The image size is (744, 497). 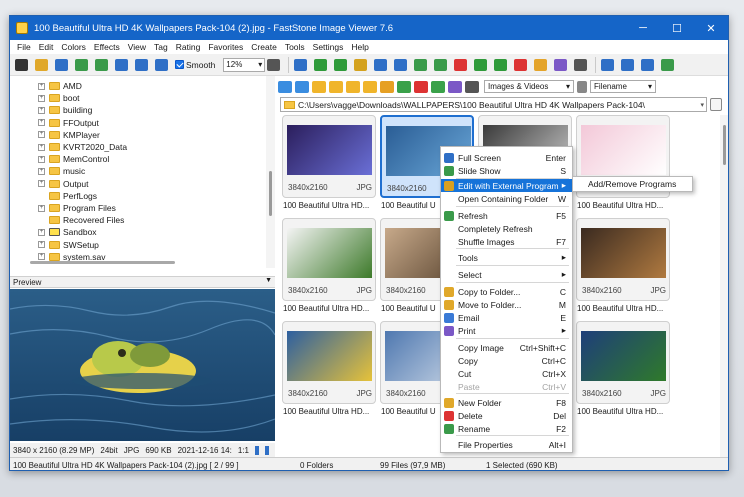 What do you see at coordinates (77, 208) in the screenshot?
I see `tree-item: + Program Files` at bounding box center [77, 208].